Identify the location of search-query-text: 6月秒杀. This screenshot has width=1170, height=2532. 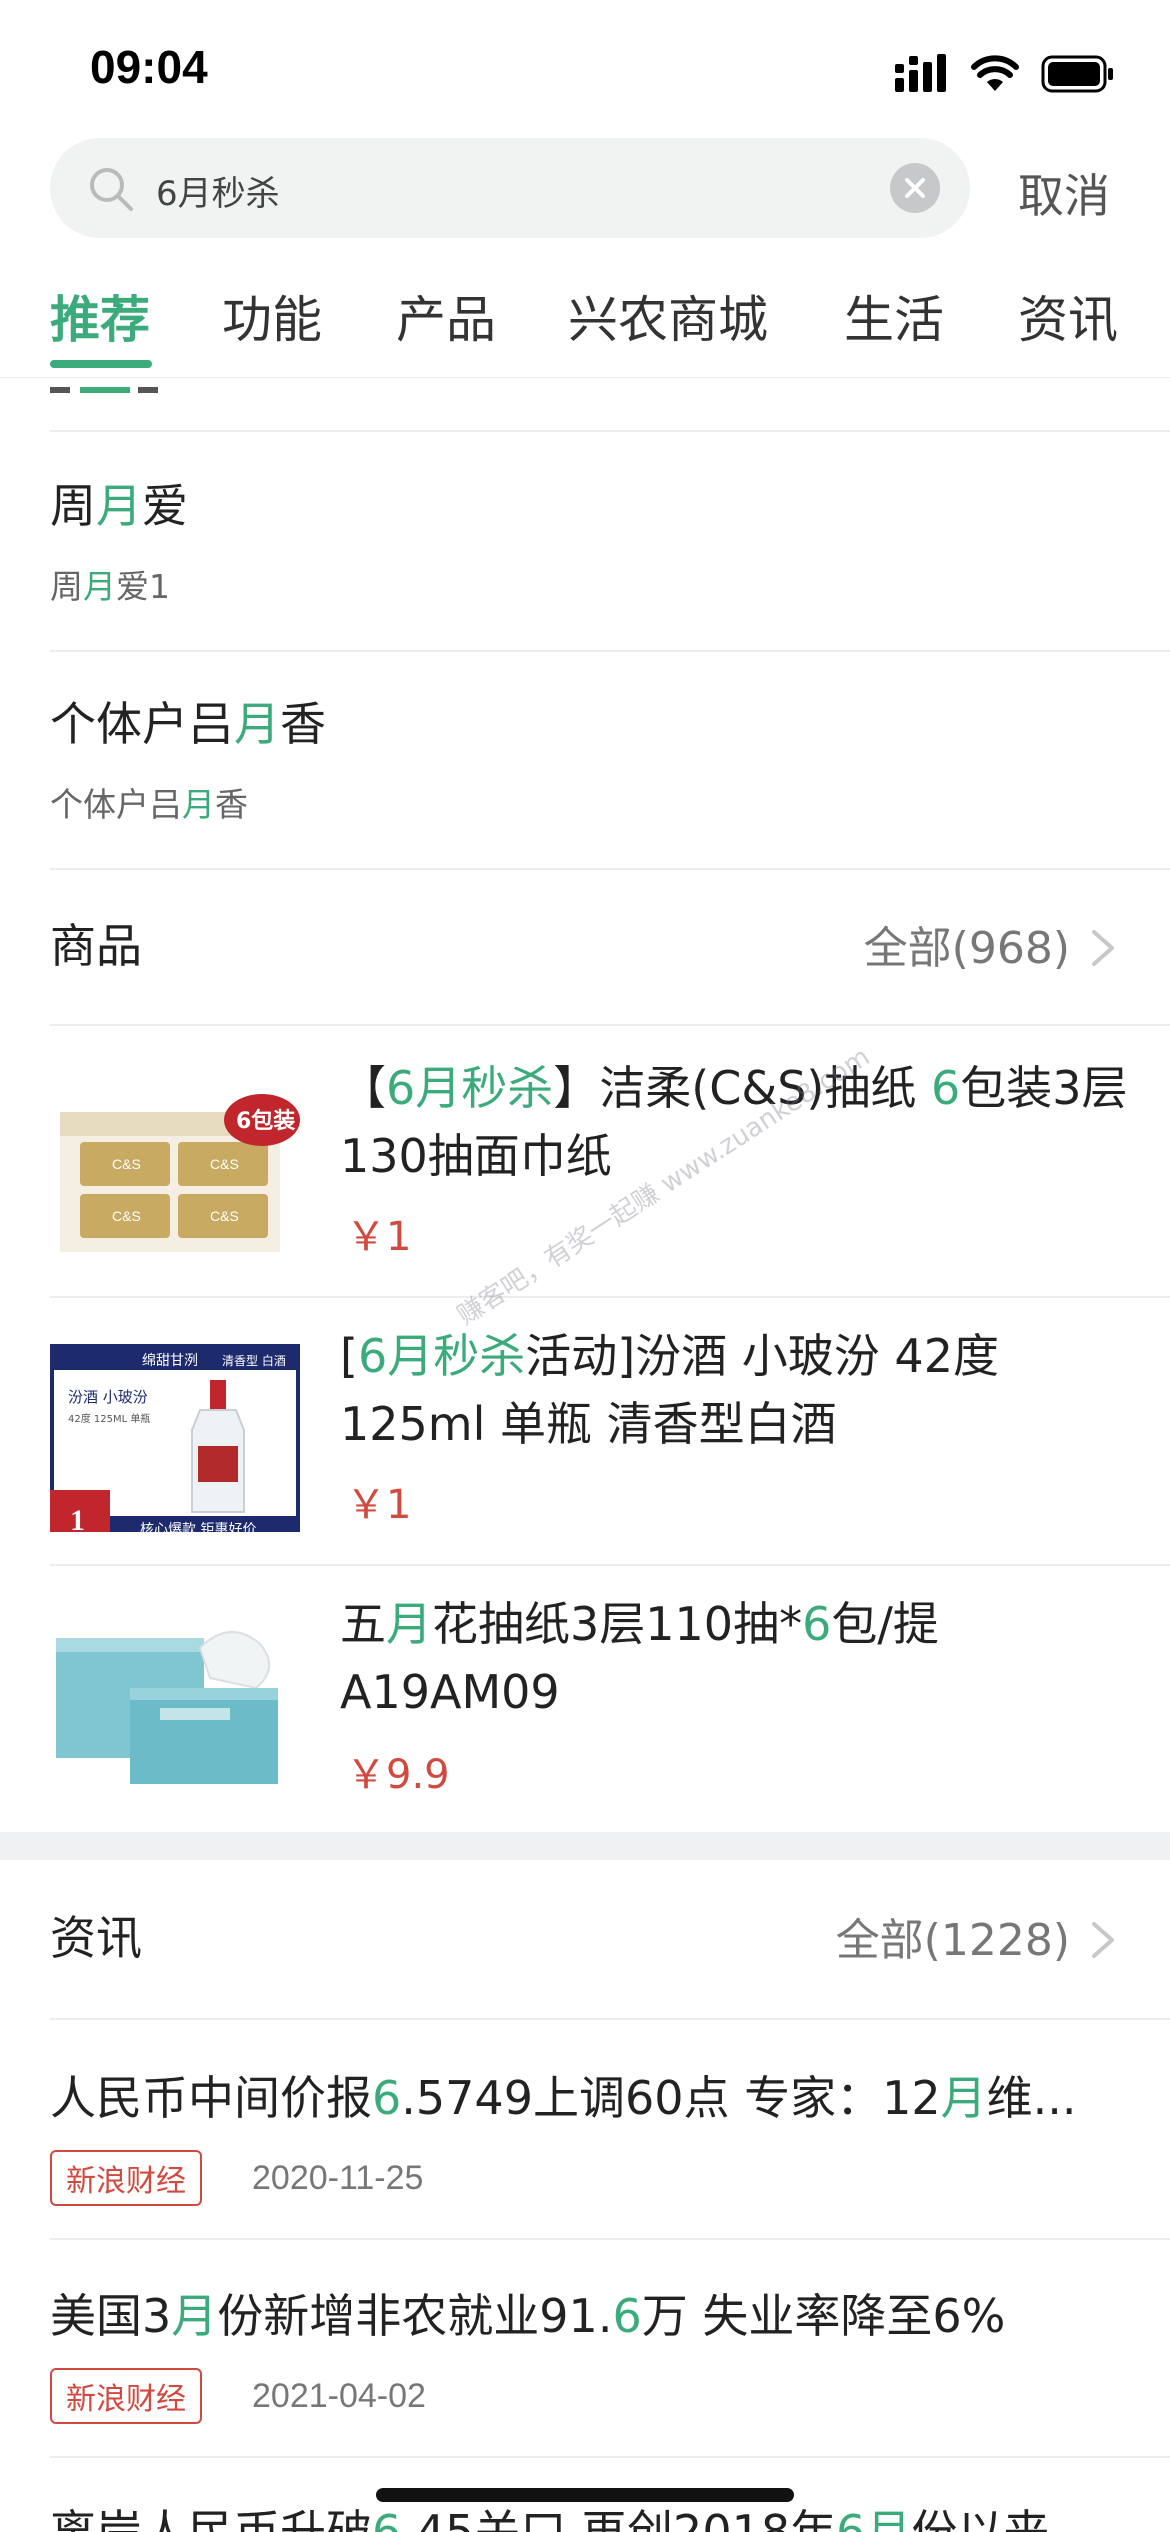
(218, 194).